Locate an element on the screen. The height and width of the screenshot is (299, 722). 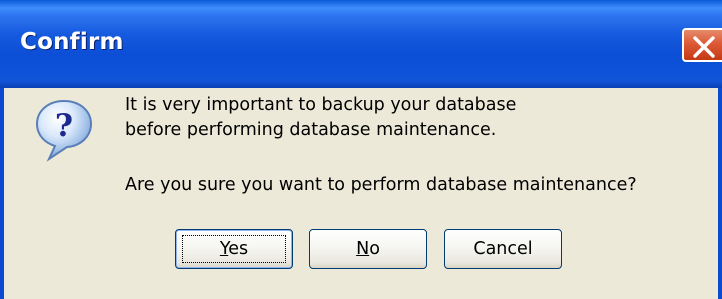
window-border-left is located at coordinates (2, 193).